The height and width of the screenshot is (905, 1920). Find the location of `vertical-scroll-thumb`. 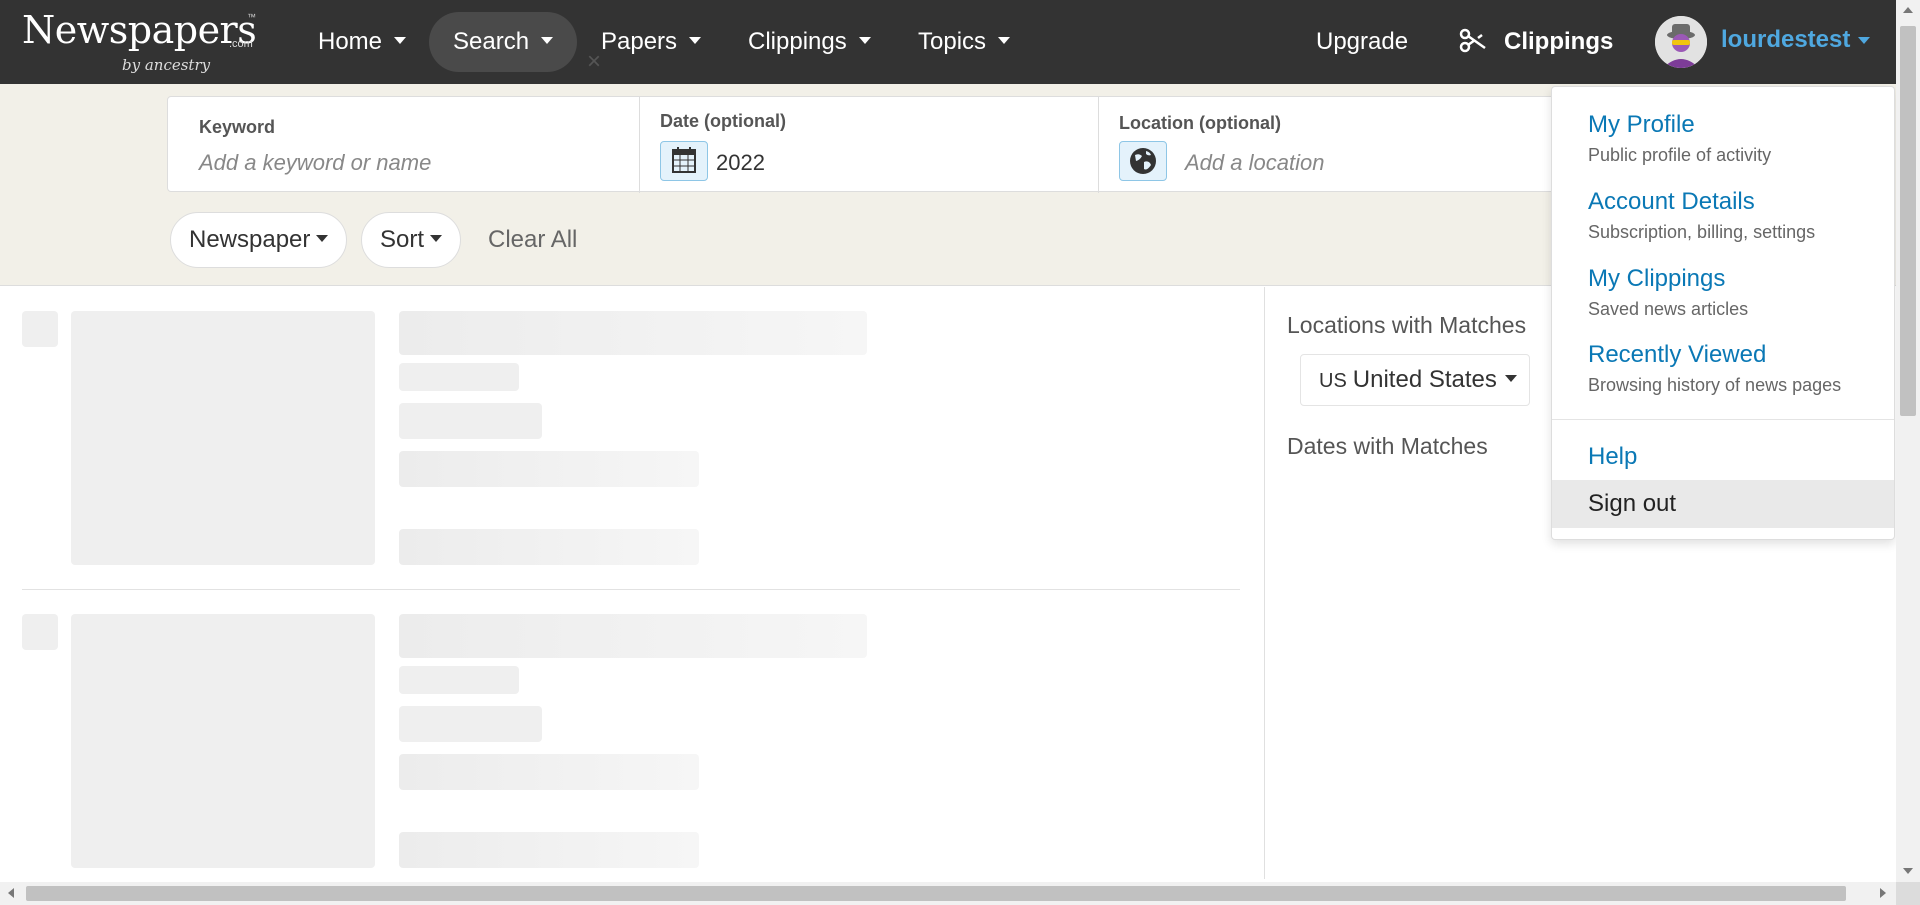

vertical-scroll-thumb is located at coordinates (1908, 221).